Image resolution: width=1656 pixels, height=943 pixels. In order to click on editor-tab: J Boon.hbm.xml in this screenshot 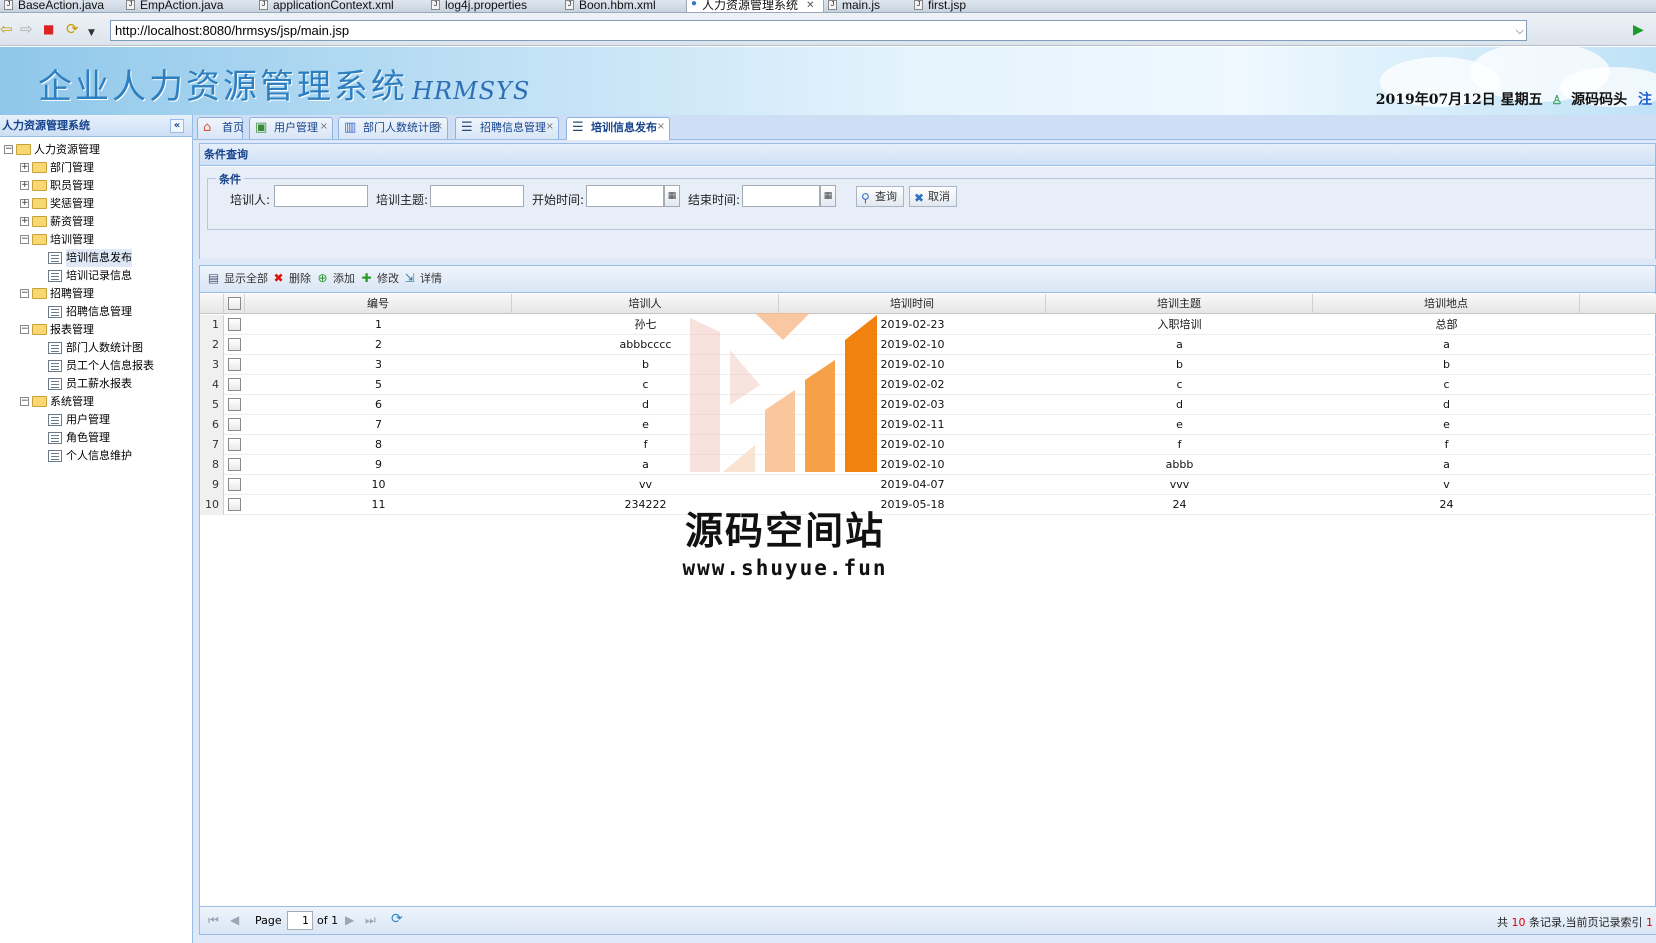, I will do `click(623, 6)`.